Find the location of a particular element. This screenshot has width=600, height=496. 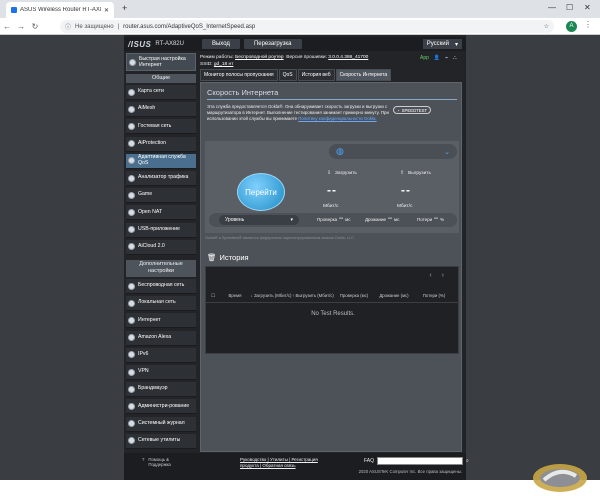

browser-tab: ASUS Wireless Router RT-AX82... ✕ is located at coordinates (60, 10).